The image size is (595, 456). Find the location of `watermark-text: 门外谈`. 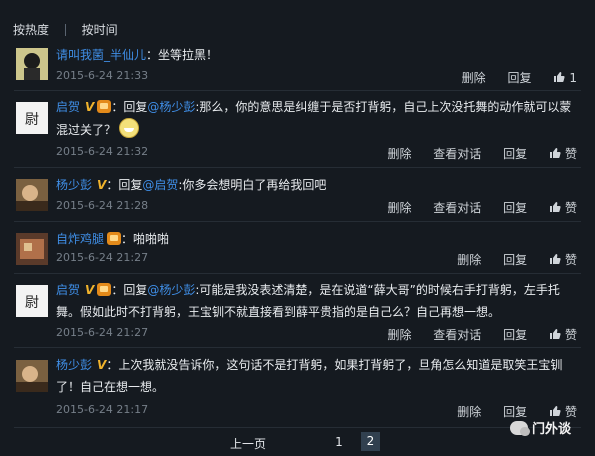

watermark-text: 门外谈 is located at coordinates (552, 429).